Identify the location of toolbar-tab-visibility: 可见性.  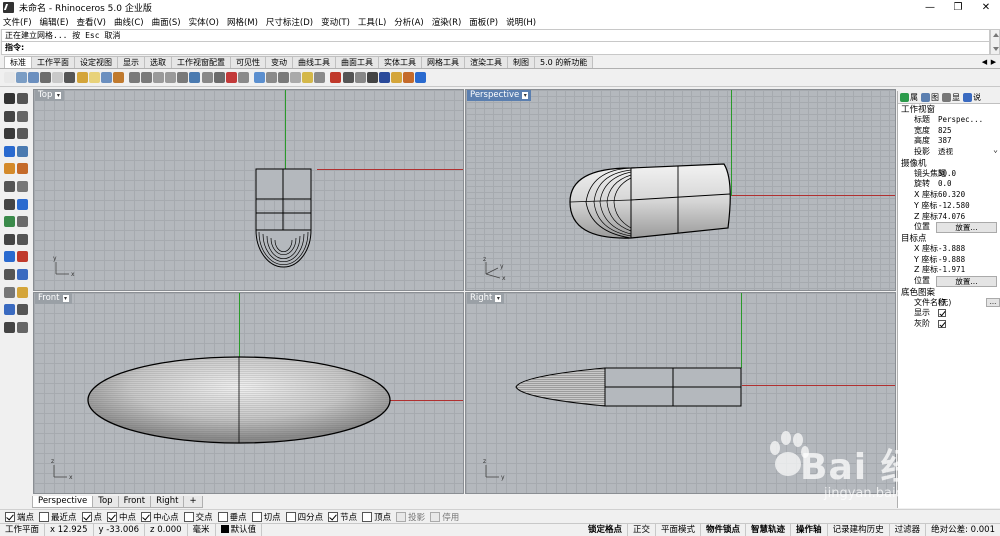
(248, 62).